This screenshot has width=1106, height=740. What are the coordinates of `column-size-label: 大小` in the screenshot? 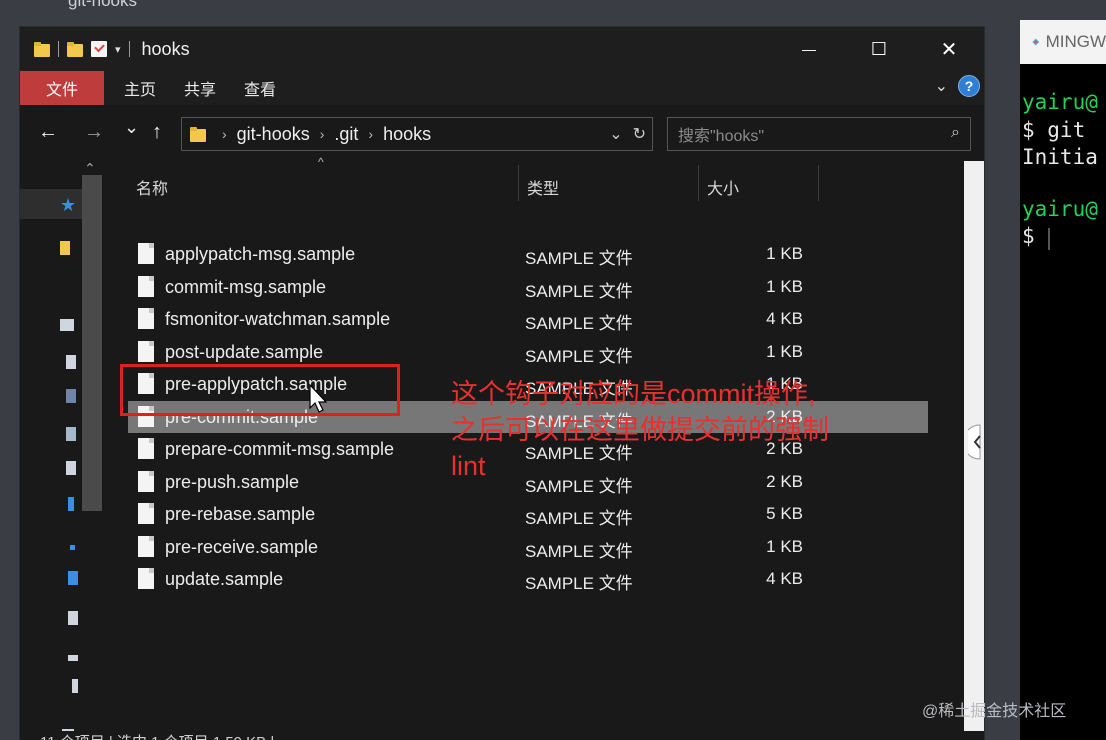 It's located at (723, 189).